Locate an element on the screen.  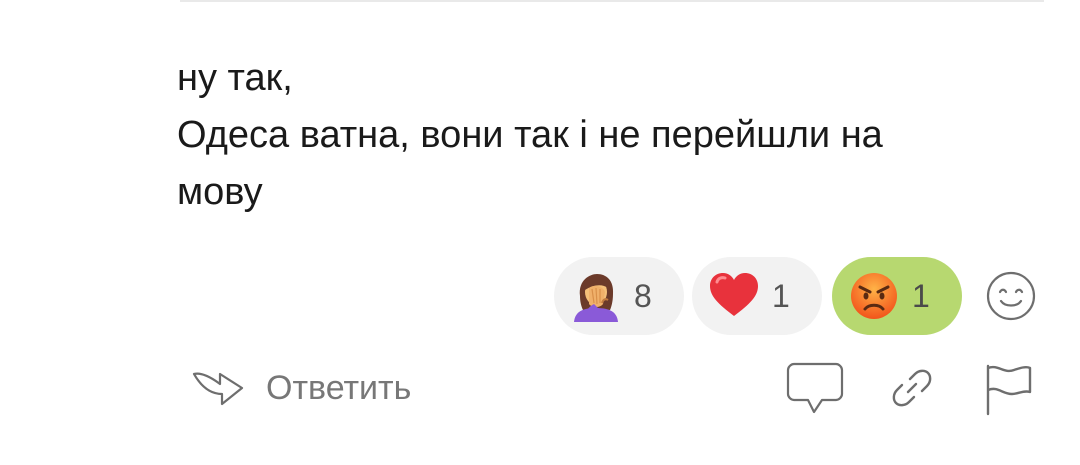
woman-facepalming-icon is located at coordinates (596, 296).